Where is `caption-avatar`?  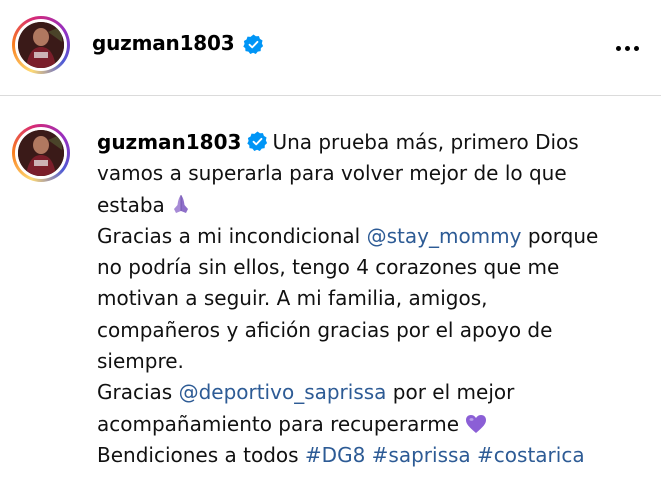 caption-avatar is located at coordinates (41, 153).